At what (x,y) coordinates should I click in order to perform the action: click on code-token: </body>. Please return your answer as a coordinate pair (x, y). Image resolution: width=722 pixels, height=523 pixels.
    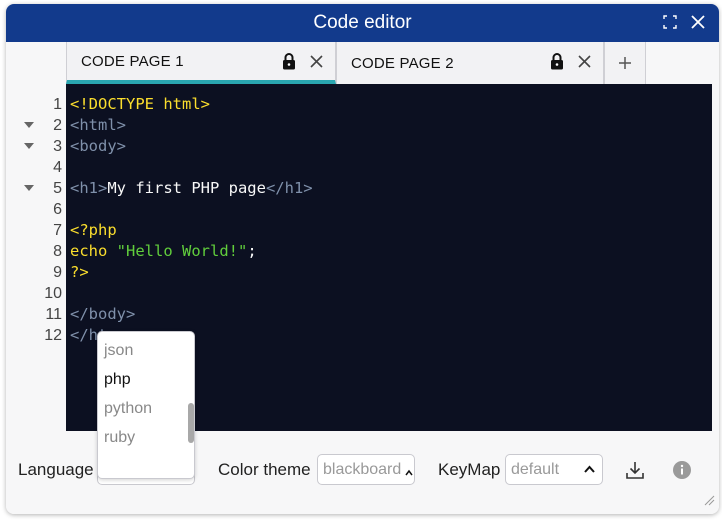
    Looking at the image, I should click on (103, 314).